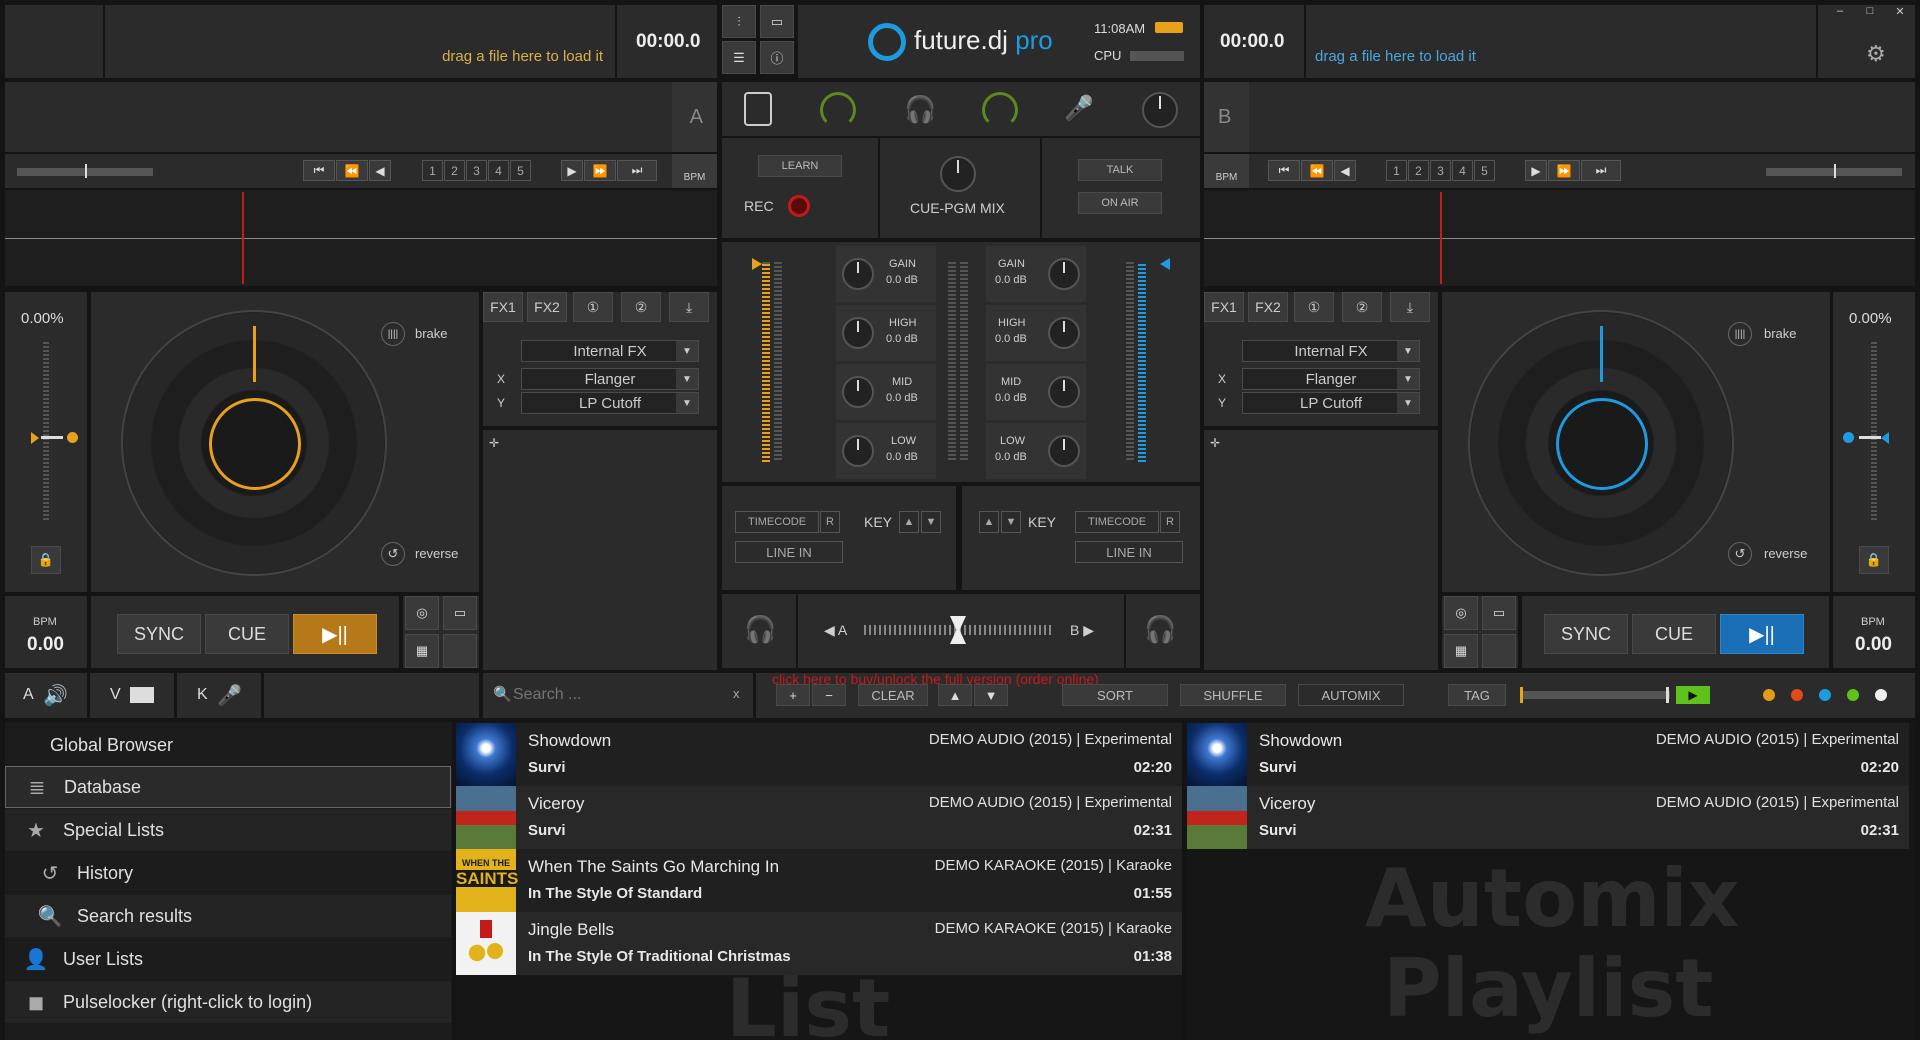 Image resolution: width=1920 pixels, height=1040 pixels. What do you see at coordinates (1740, 554) in the screenshot?
I see `deck-b-reverse-icon: ↺` at bounding box center [1740, 554].